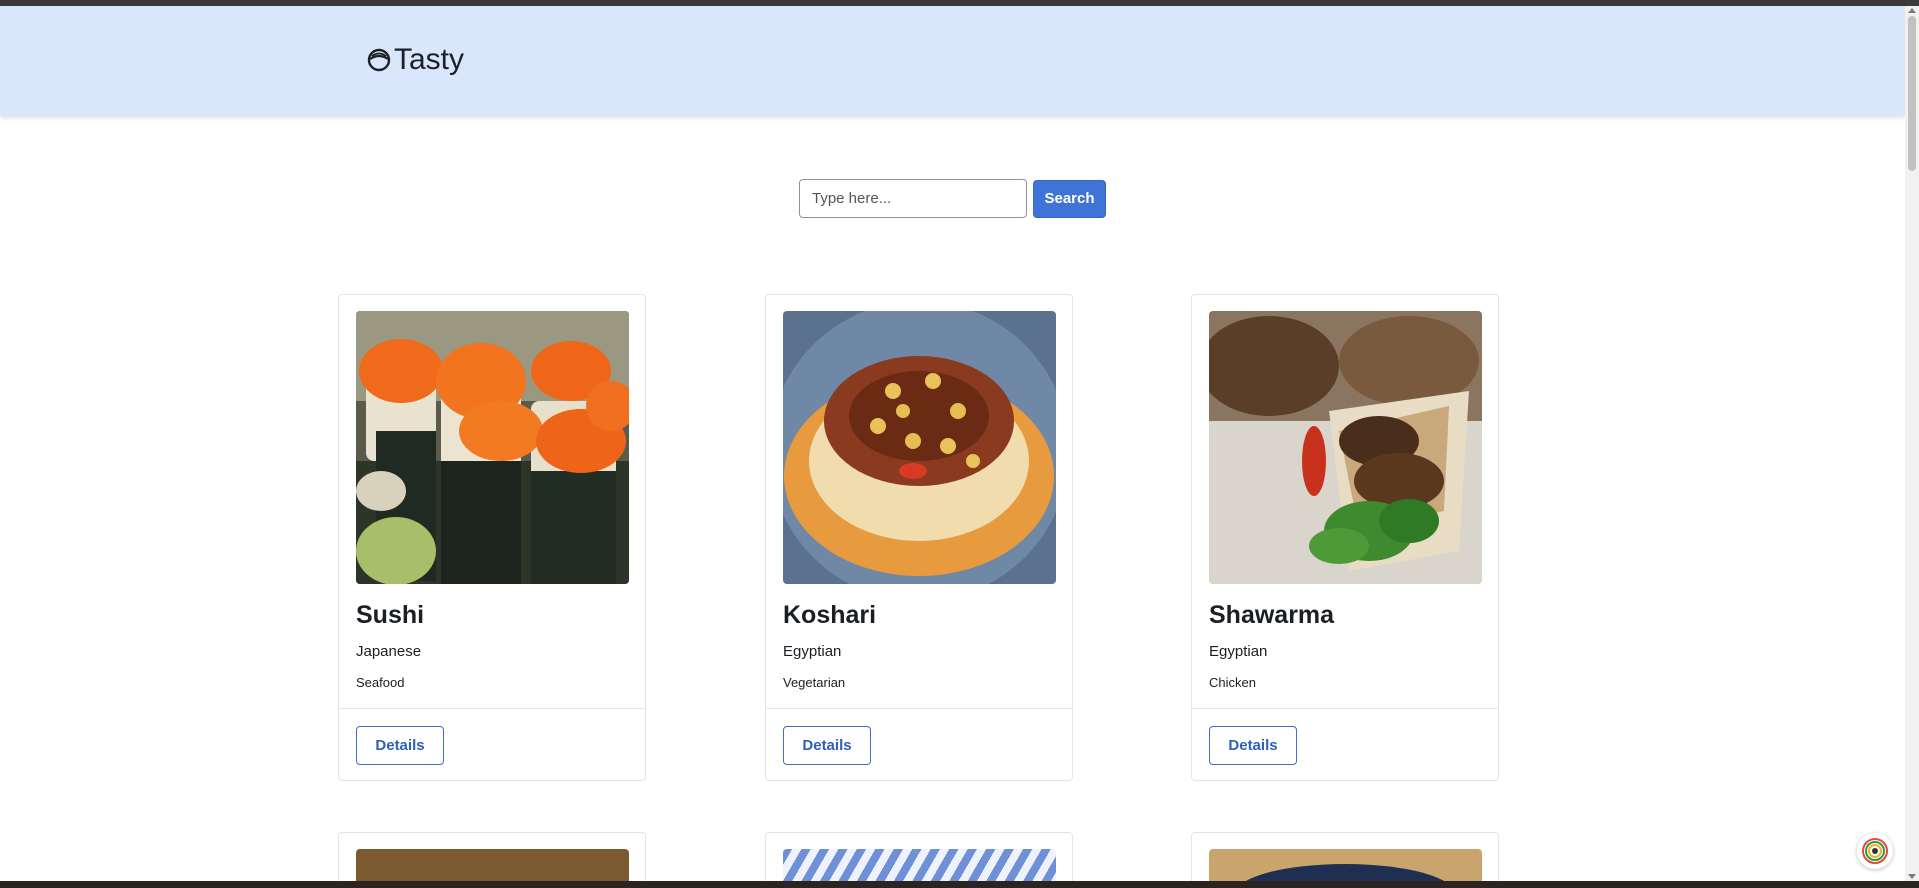 The width and height of the screenshot is (1919, 888). What do you see at coordinates (380, 682) in the screenshot?
I see `recipe-category: Seafood` at bounding box center [380, 682].